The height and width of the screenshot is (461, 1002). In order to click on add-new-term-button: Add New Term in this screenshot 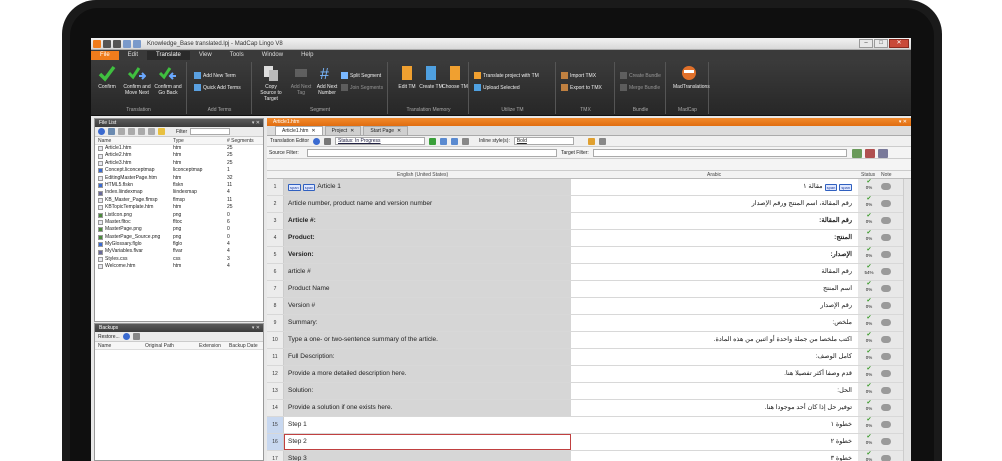, I will do `click(215, 75)`.